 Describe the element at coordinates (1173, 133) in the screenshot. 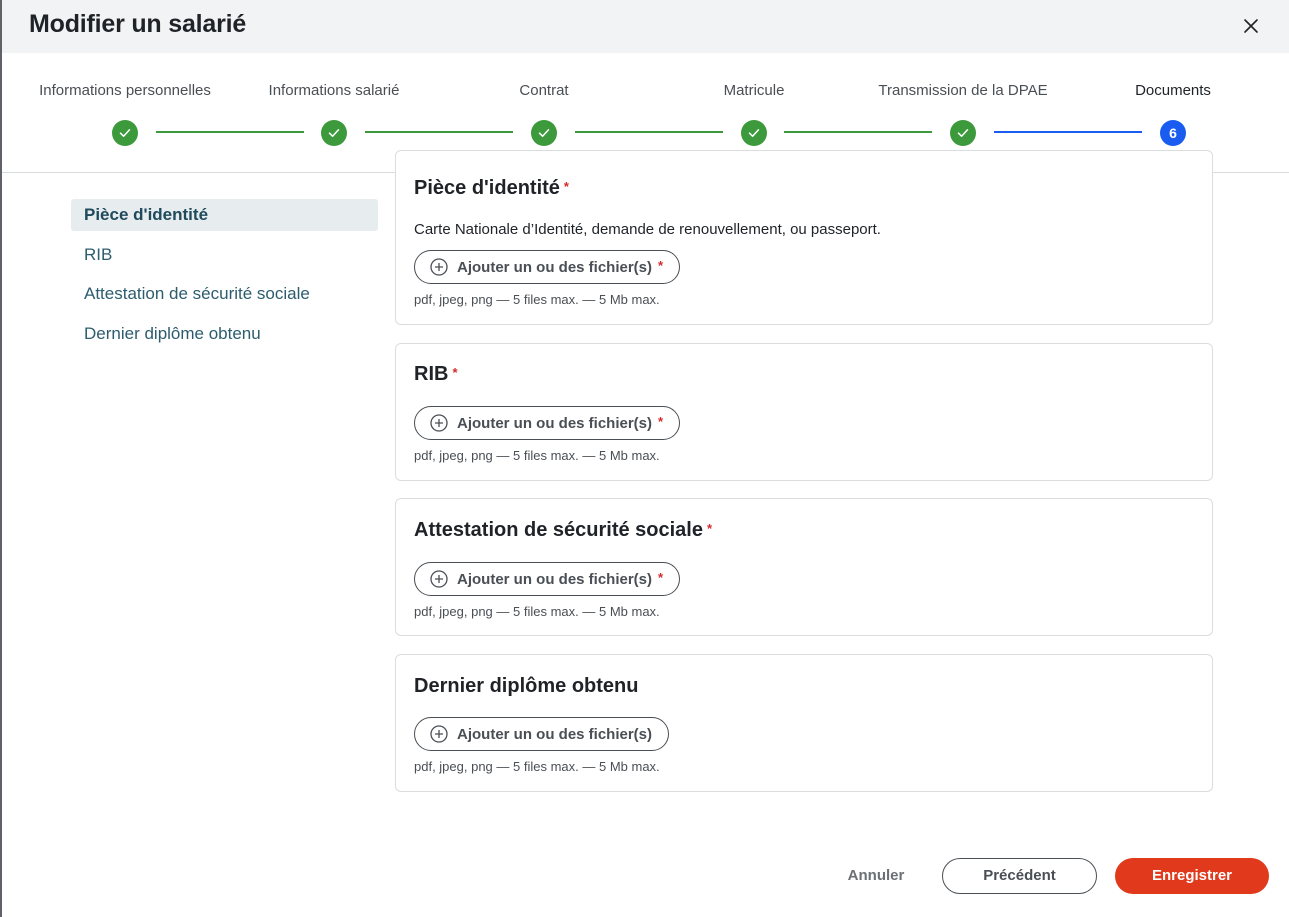

I see `step-6-current: 6` at that location.